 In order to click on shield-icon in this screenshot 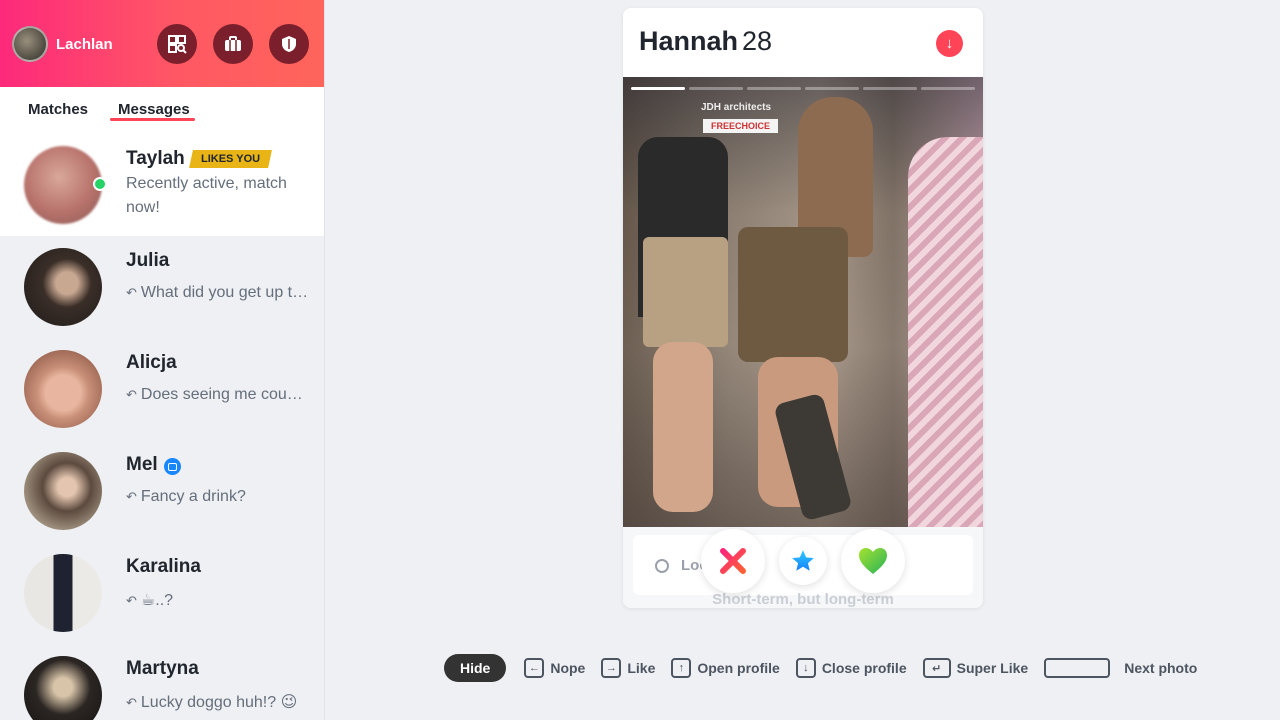, I will do `click(289, 44)`.